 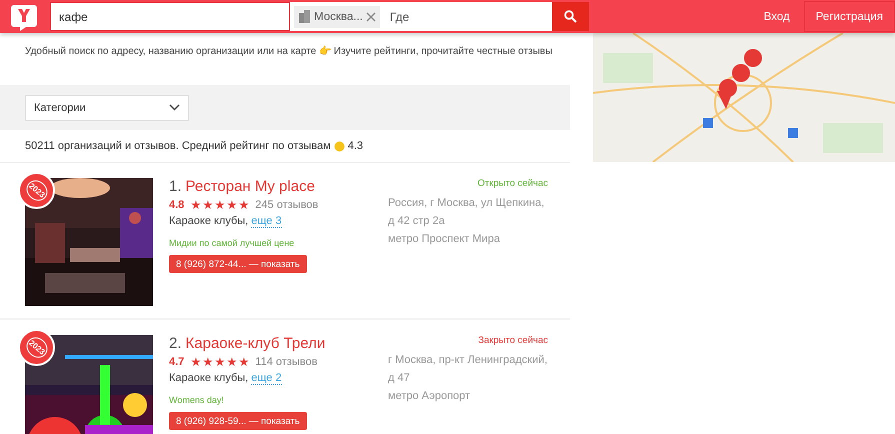 What do you see at coordinates (304, 16) in the screenshot?
I see `building-icon` at bounding box center [304, 16].